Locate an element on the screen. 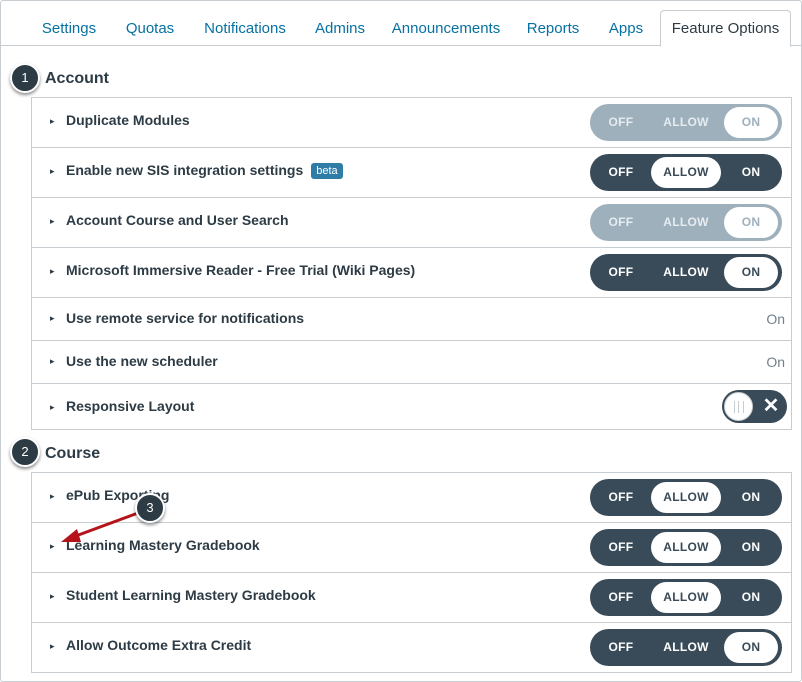 The width and height of the screenshot is (802, 682). tab-settings: Settings is located at coordinates (69, 29).